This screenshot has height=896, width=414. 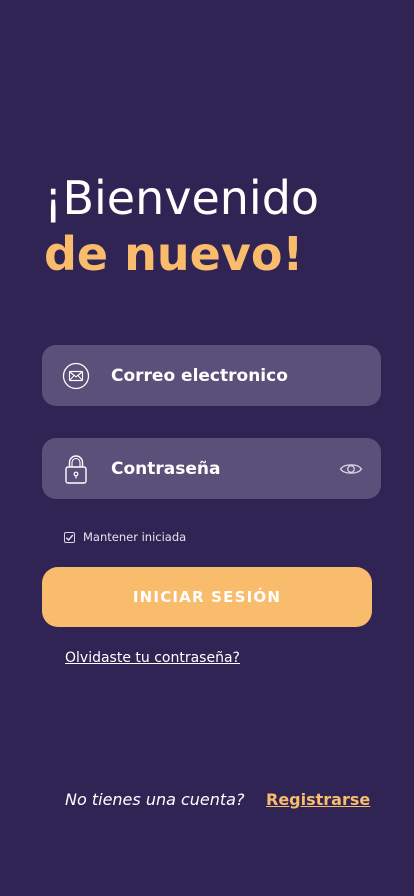 I want to click on no-account-prompt: No tienes una cuenta?, so click(x=155, y=799).